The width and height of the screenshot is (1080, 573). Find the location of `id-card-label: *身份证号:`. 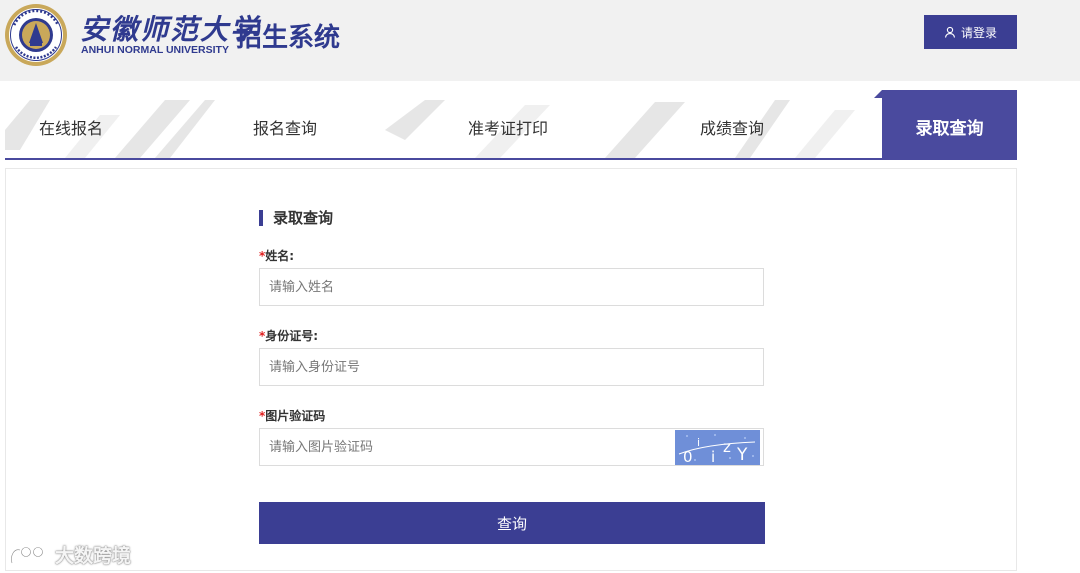

id-card-label: *身份证号: is located at coordinates (288, 335).